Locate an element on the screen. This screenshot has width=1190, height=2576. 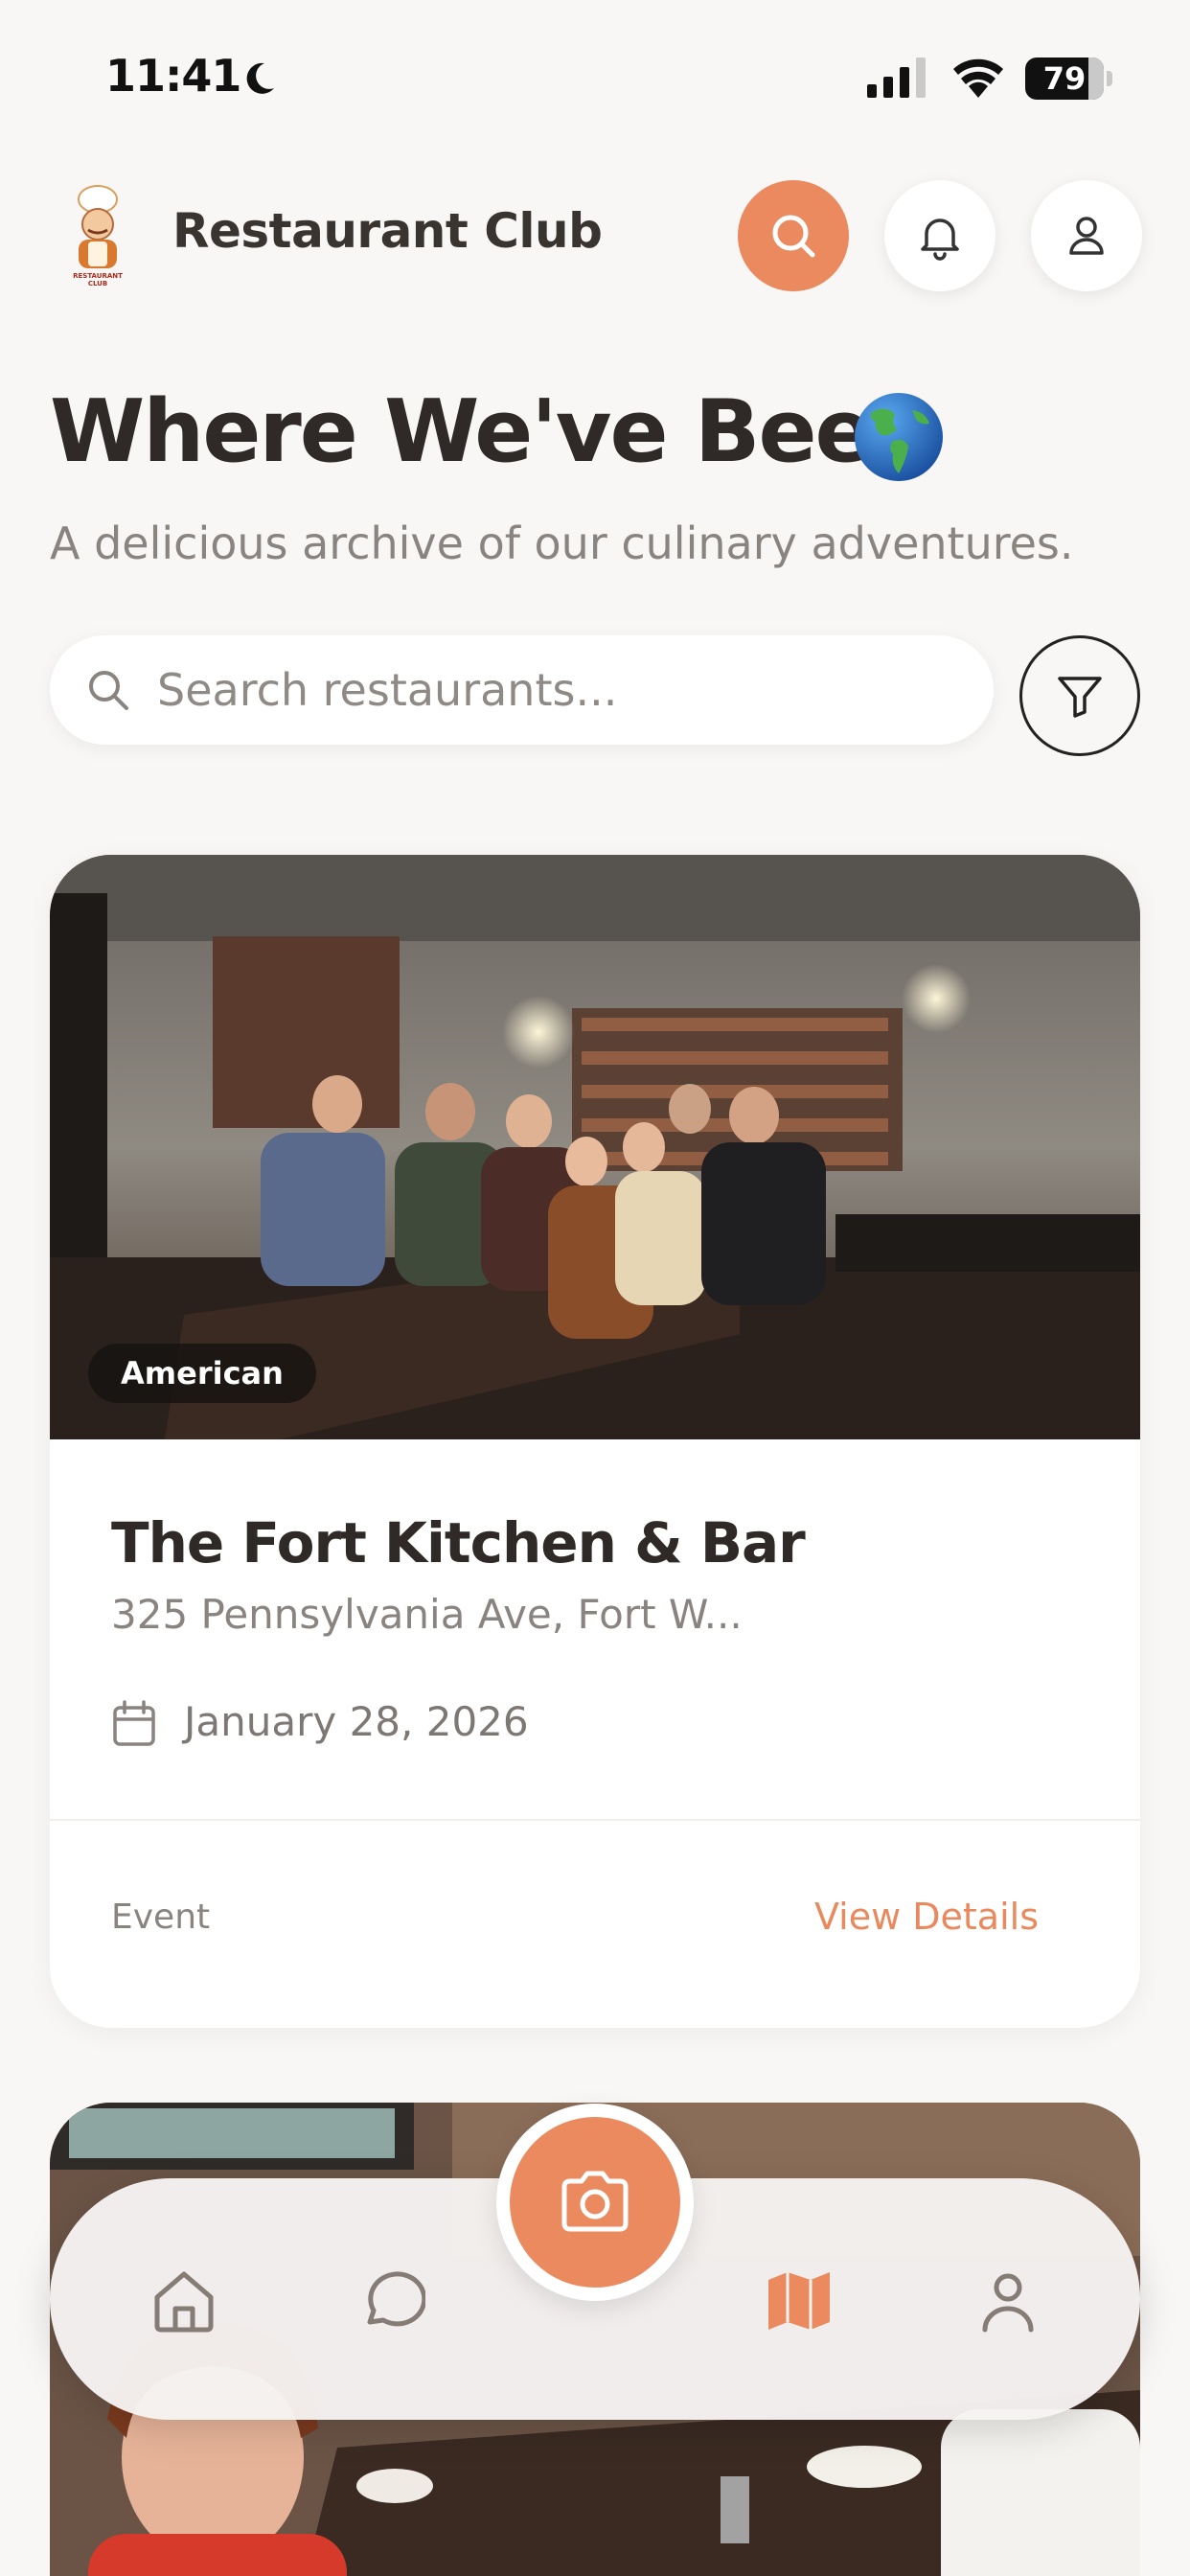
visit-type: Event is located at coordinates (161, 1917).